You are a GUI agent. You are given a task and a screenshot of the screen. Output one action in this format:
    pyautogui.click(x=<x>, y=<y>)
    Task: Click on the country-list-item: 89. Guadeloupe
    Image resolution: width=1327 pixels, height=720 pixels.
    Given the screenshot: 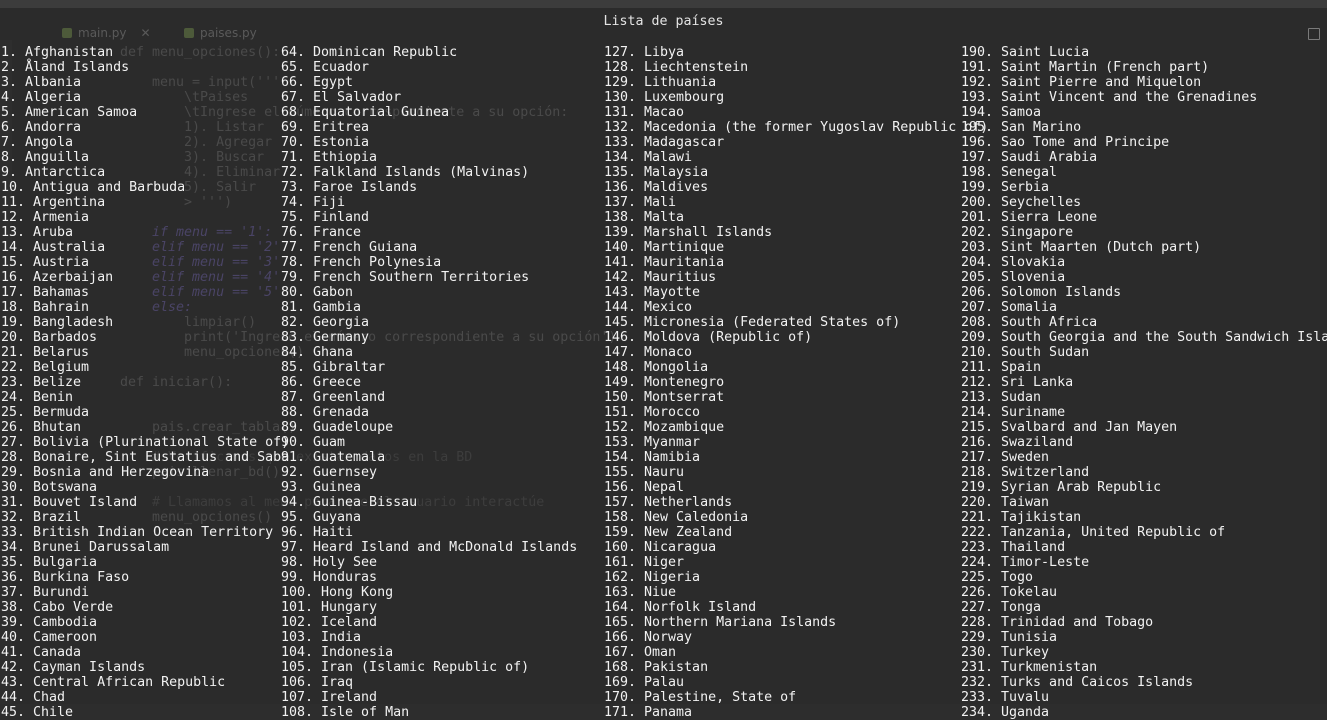 What is the action you would take?
    pyautogui.click(x=337, y=427)
    